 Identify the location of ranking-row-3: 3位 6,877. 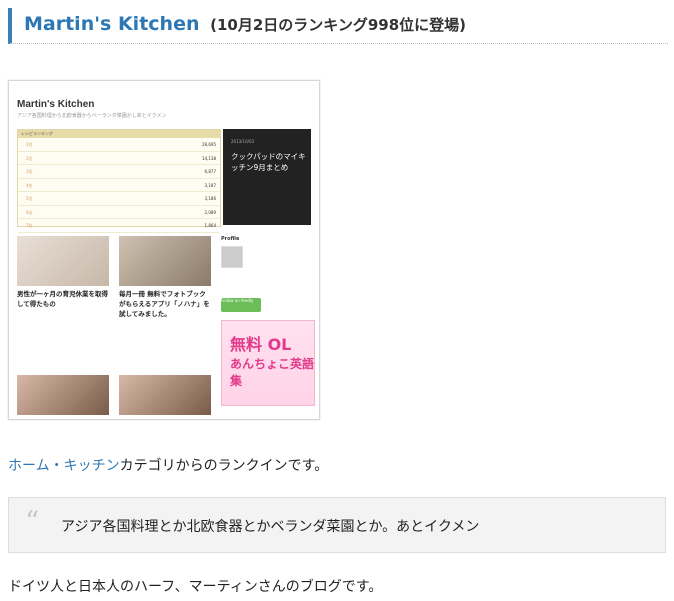
(119, 172).